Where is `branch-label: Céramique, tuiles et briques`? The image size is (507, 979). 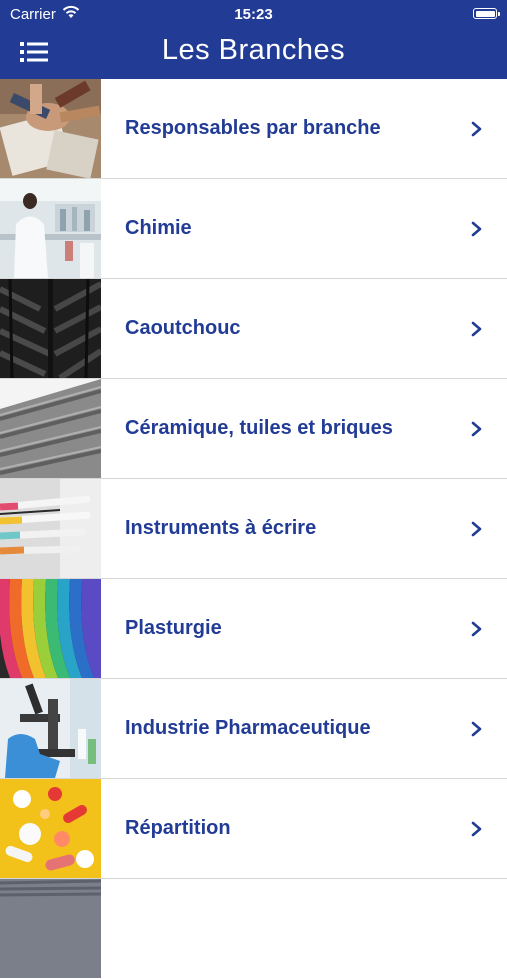 branch-label: Céramique, tuiles et briques is located at coordinates (259, 428).